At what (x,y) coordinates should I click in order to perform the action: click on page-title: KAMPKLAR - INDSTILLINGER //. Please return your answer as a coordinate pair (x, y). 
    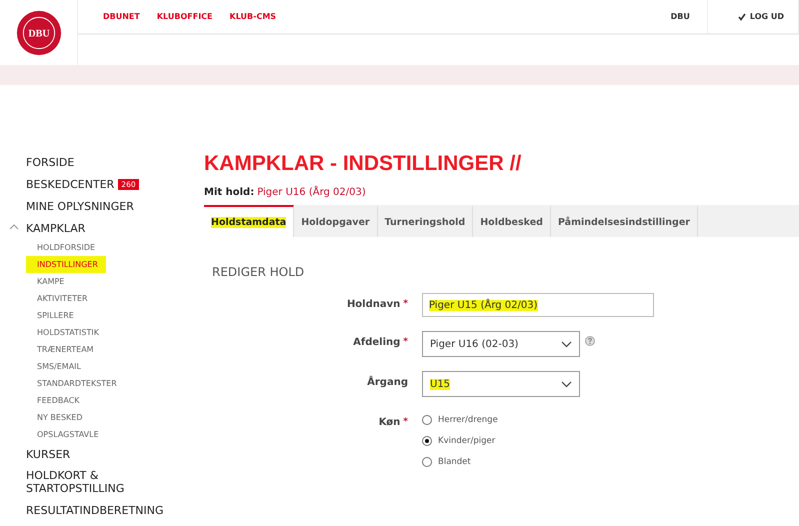
    Looking at the image, I should click on (363, 164).